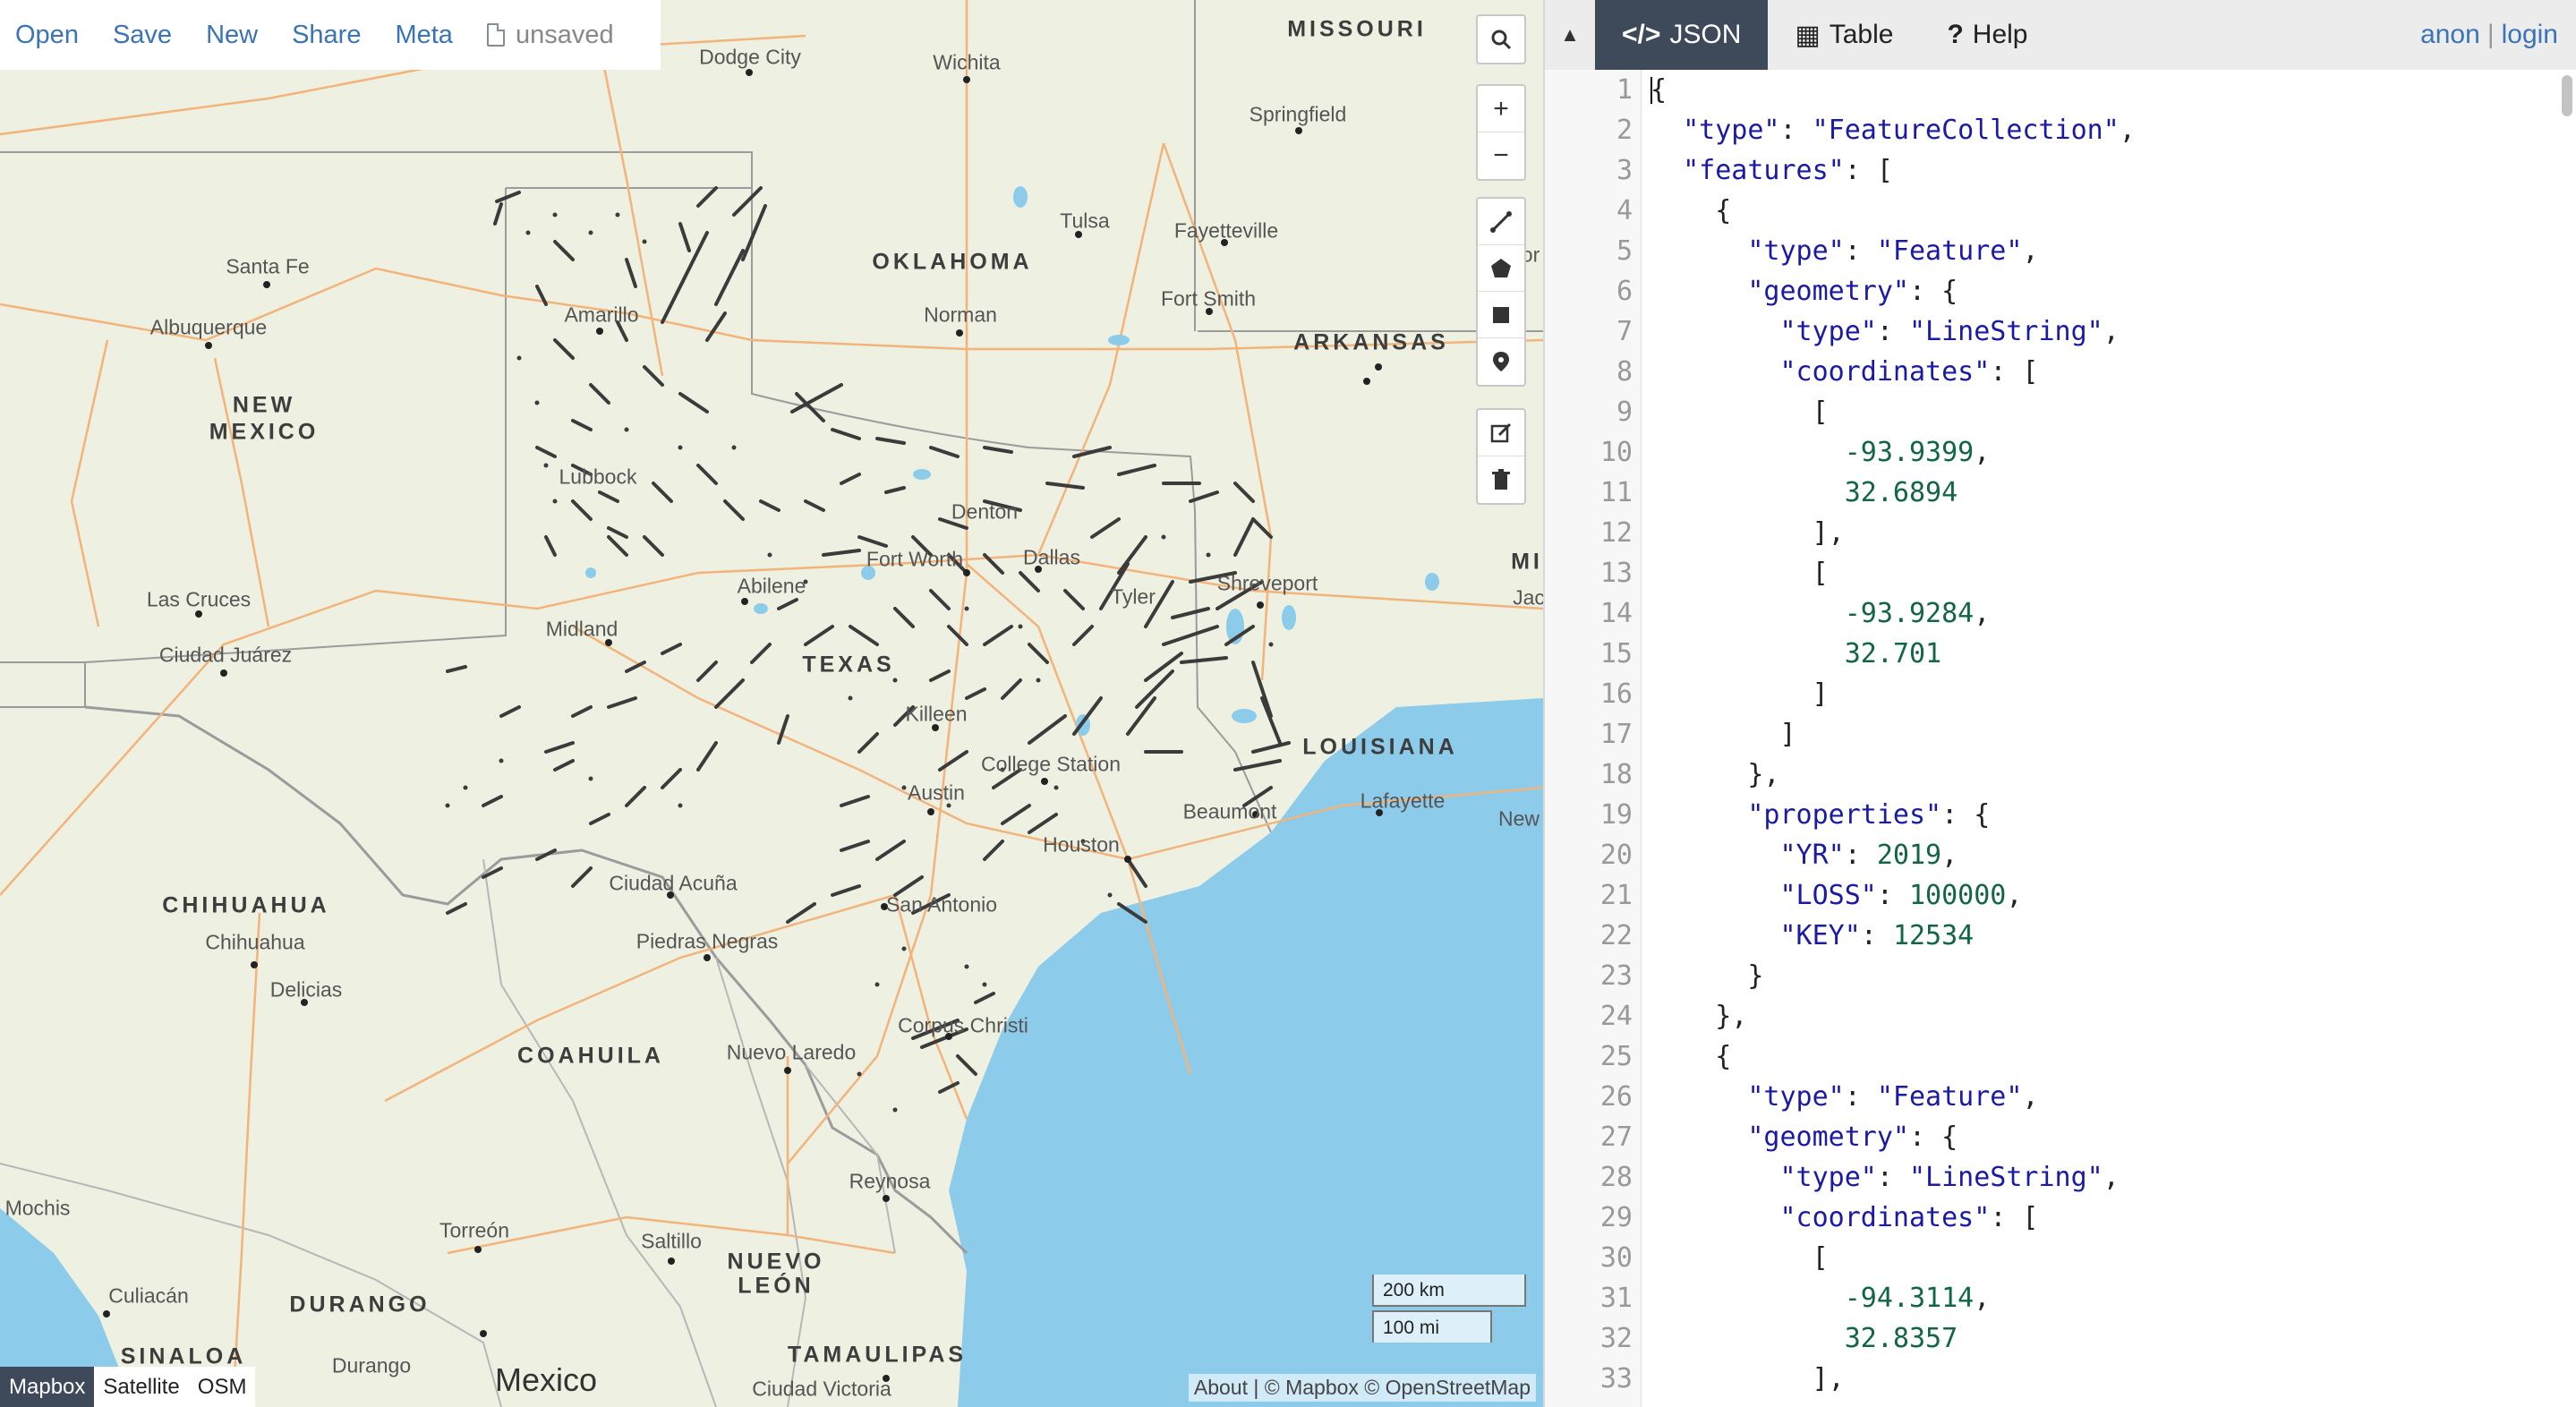  Describe the element at coordinates (985, 512) in the screenshot. I see `label-denton: Denton` at that location.